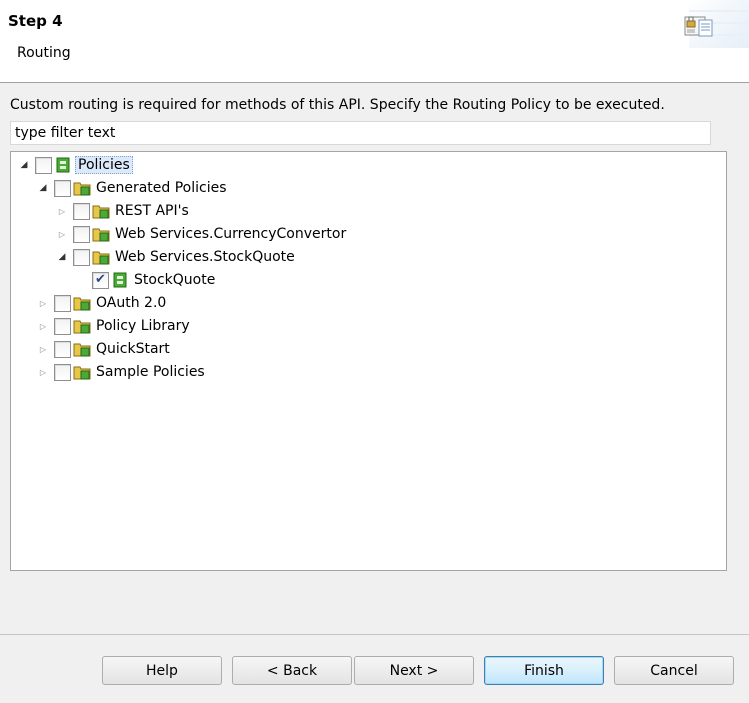  I want to click on tree-node-policies: ◢ Policies, so click(76, 165).